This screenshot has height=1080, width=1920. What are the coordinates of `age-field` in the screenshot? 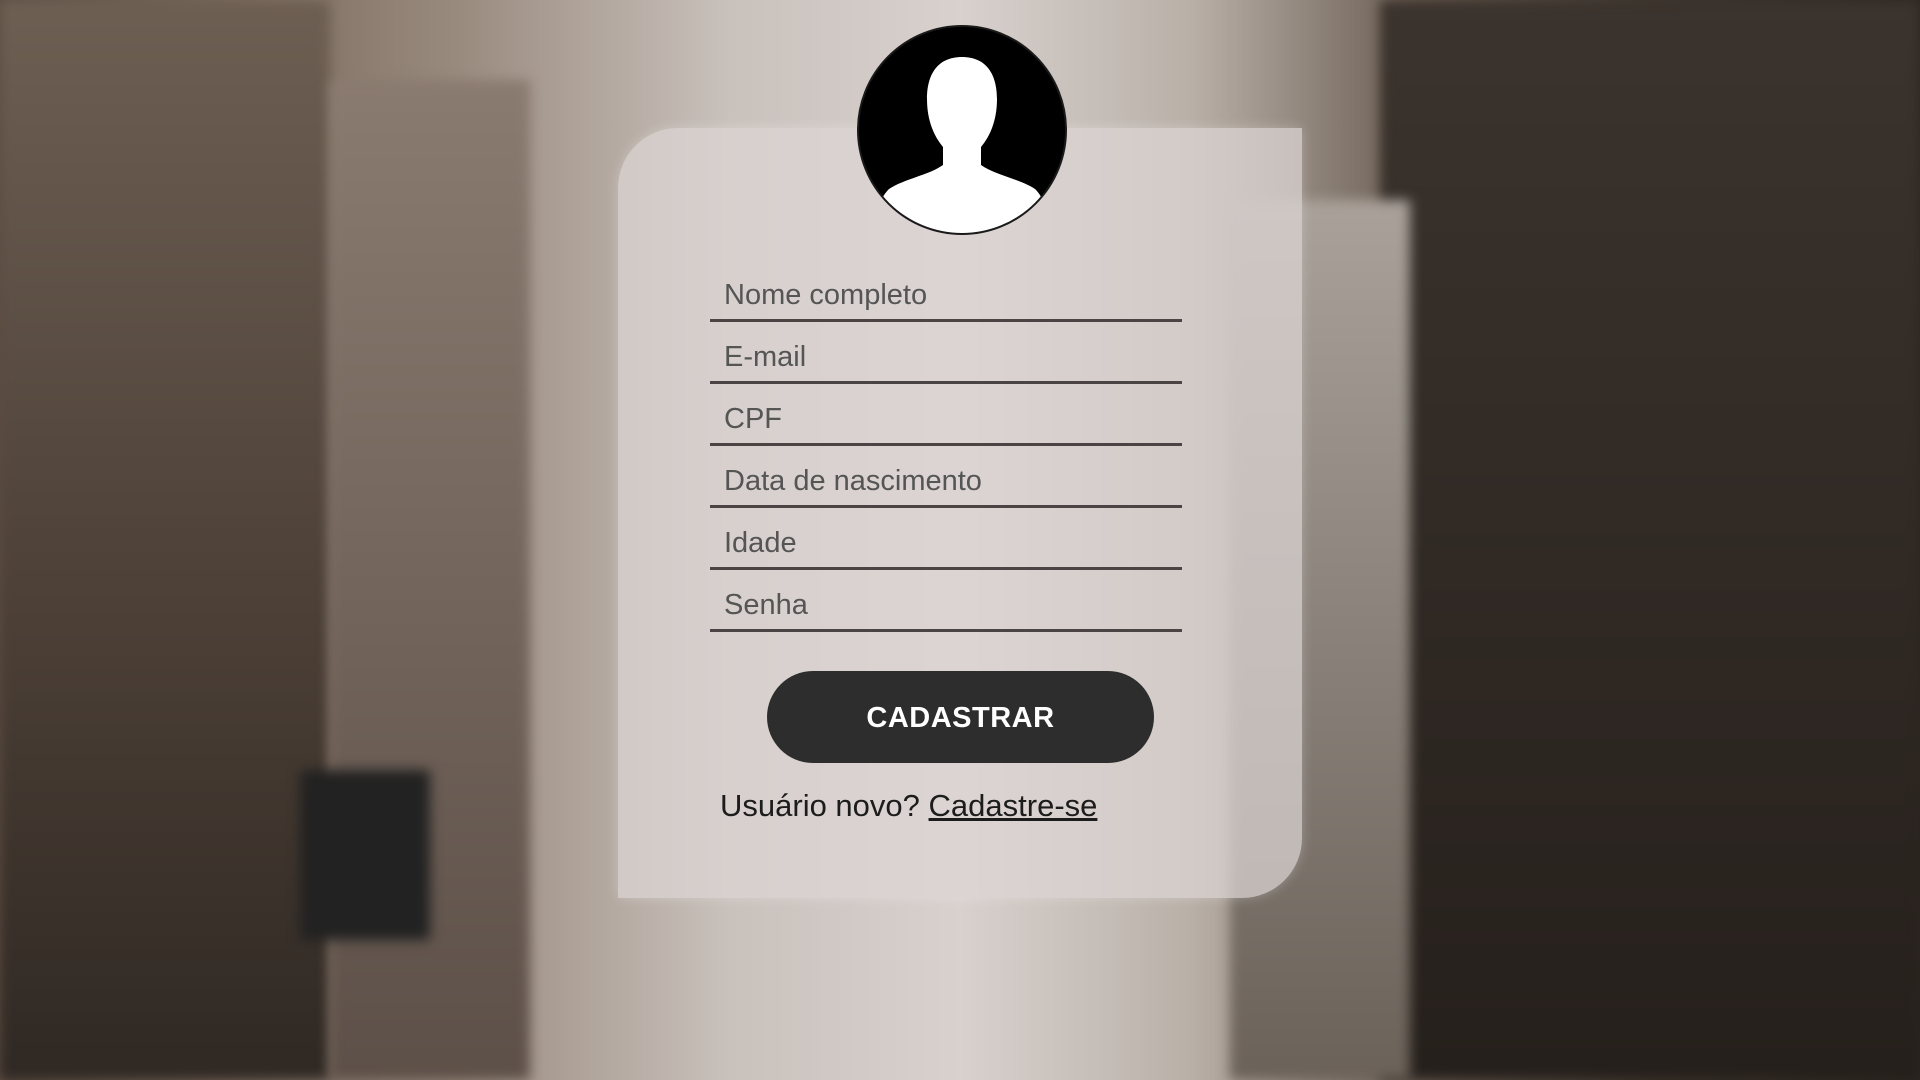 It's located at (946, 539).